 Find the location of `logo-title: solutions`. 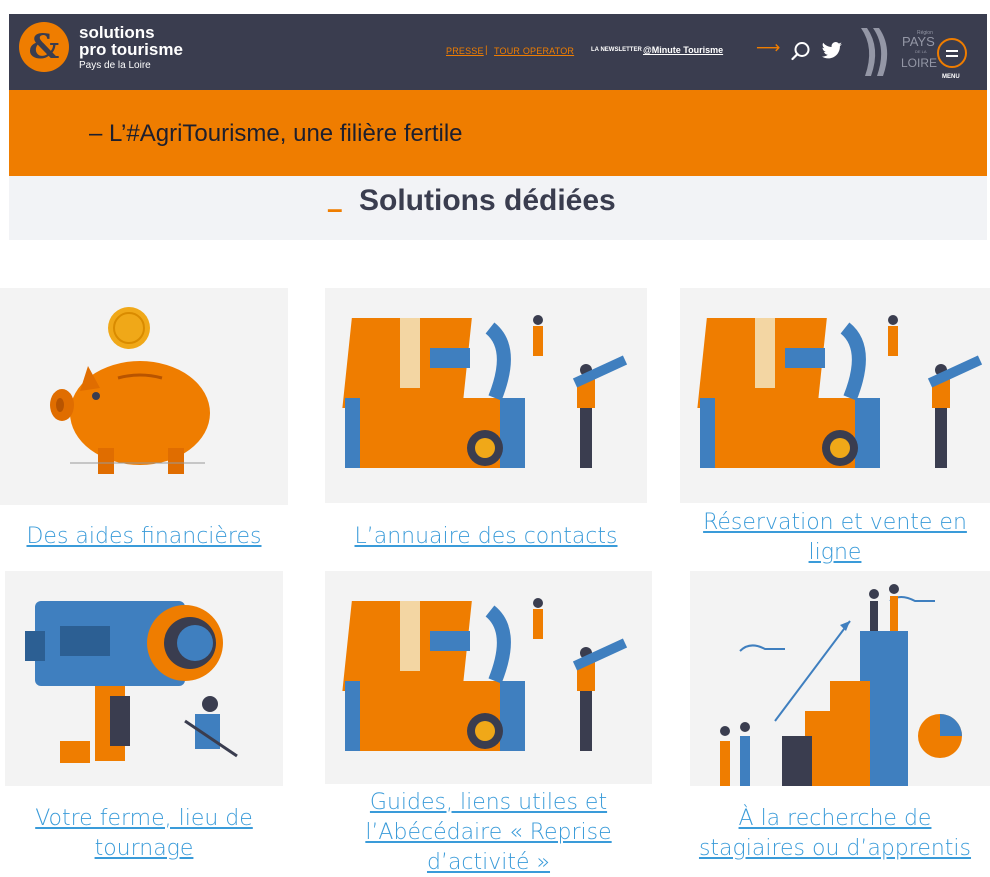

logo-title: solutions is located at coordinates (117, 32).